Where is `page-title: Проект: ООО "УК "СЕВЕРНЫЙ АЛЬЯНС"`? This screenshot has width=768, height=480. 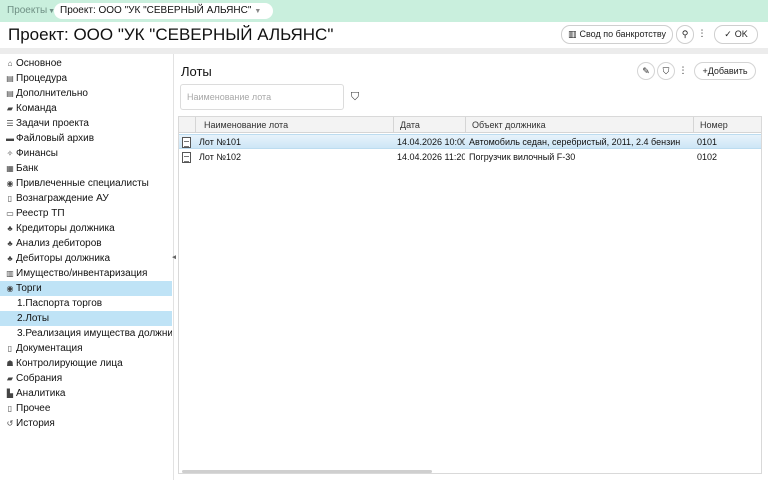 page-title: Проект: ООО "УК "СЕВЕРНЫЙ АЛЬЯНС" is located at coordinates (171, 34).